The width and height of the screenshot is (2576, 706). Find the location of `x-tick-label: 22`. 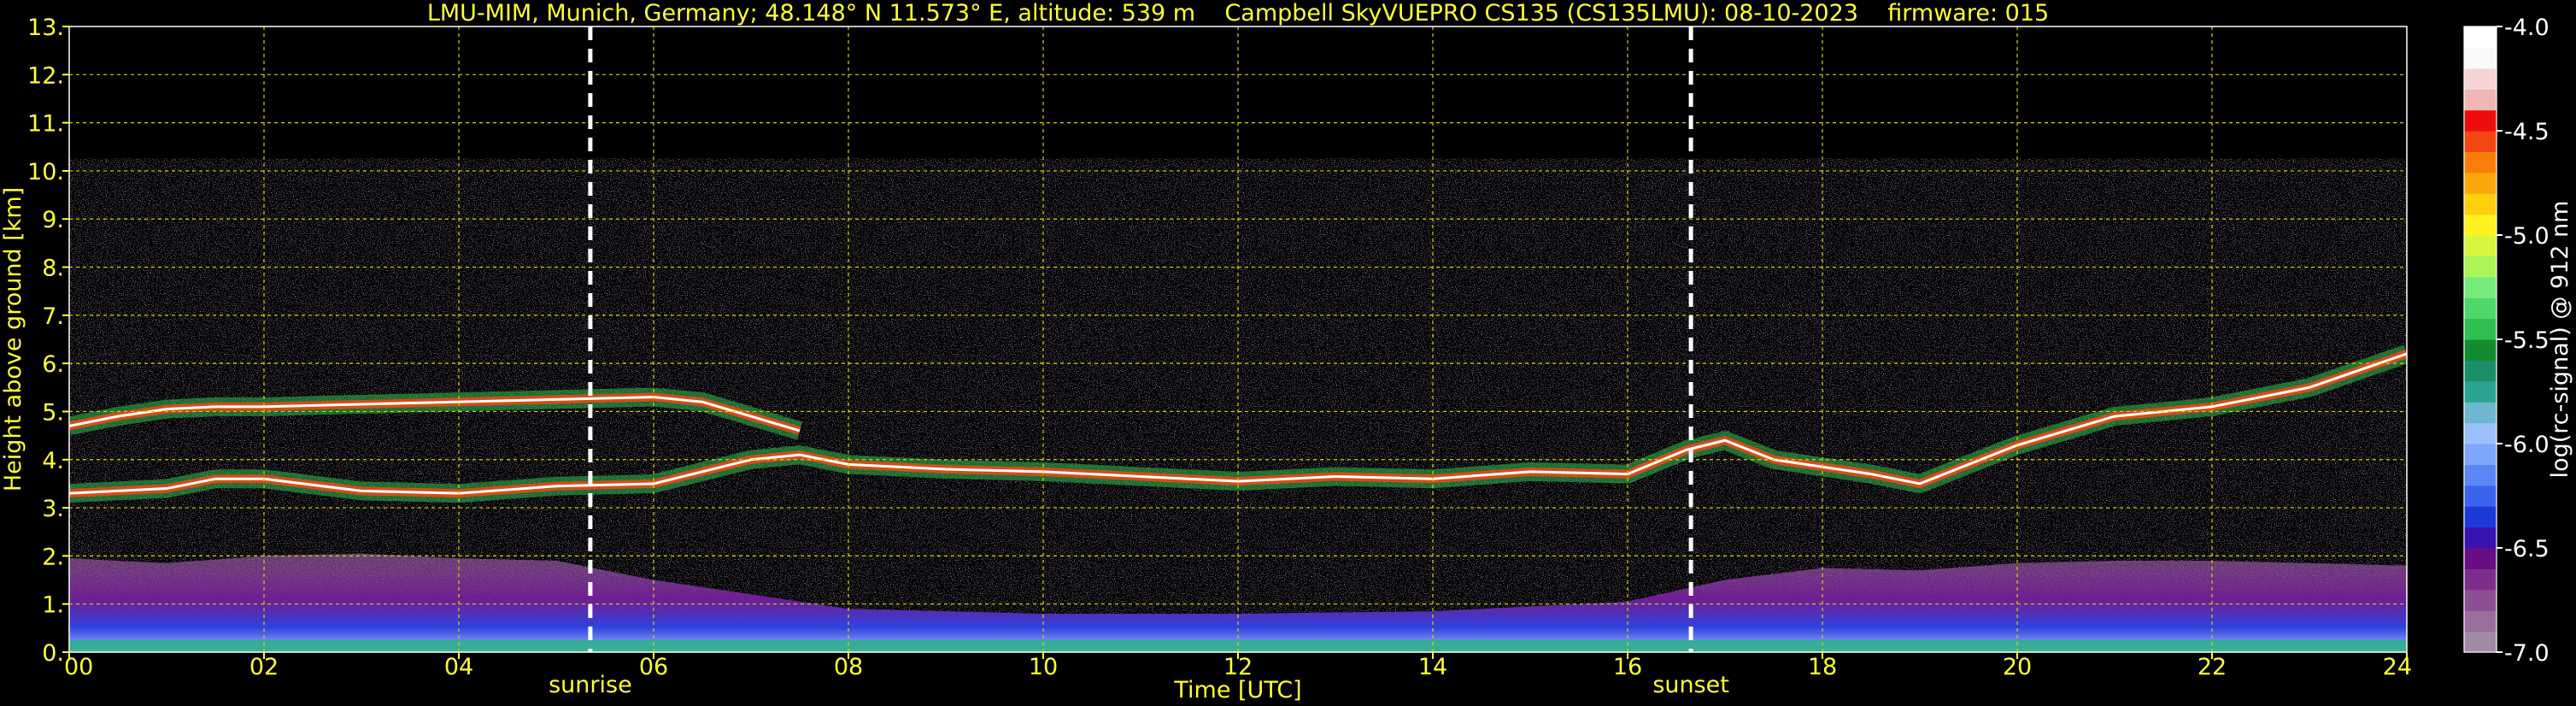

x-tick-label: 22 is located at coordinates (2212, 667).